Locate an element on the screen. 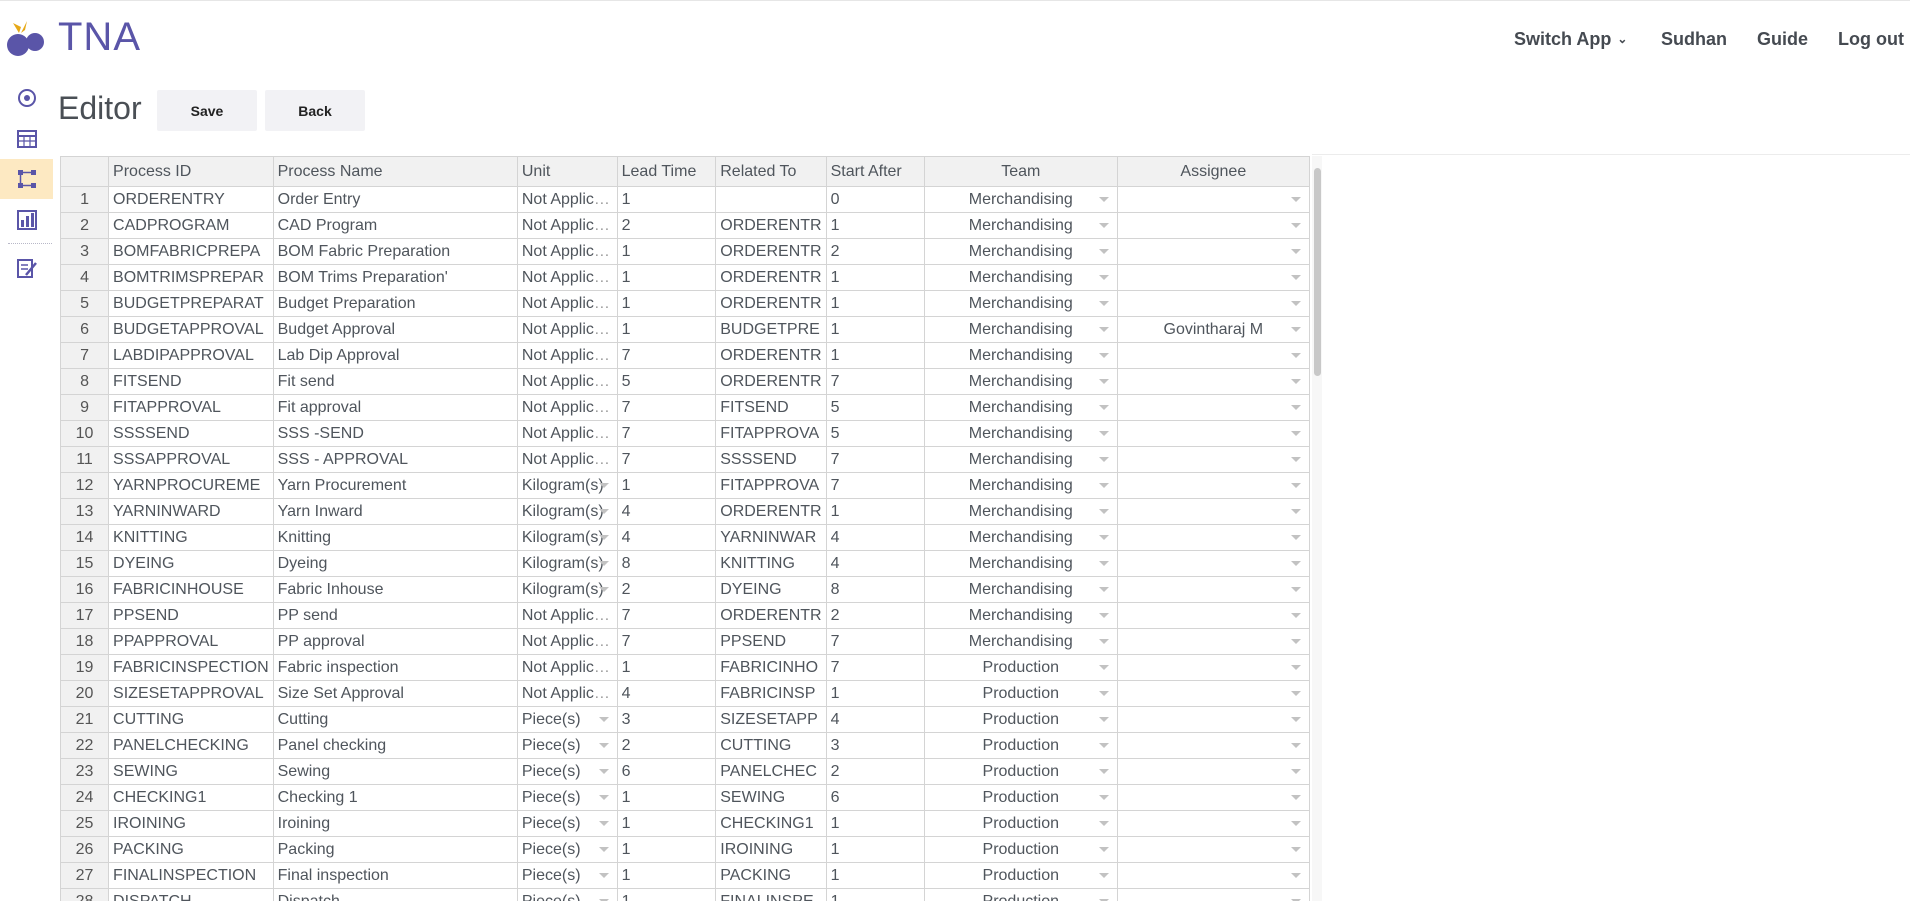 This screenshot has height=901, width=1910. process-id-cell: CHECKING1 is located at coordinates (191, 797).